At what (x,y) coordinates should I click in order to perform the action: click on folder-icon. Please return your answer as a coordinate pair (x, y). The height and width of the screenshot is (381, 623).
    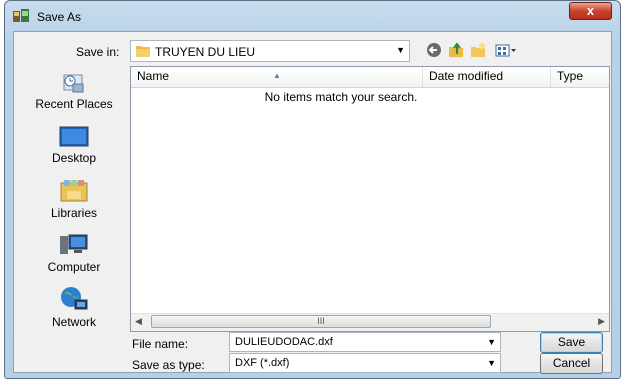
    Looking at the image, I should click on (143, 51).